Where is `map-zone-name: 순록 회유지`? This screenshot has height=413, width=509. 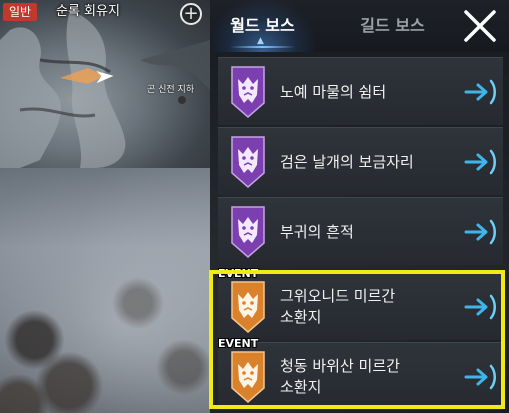
map-zone-name: 순록 회유지 is located at coordinates (88, 11).